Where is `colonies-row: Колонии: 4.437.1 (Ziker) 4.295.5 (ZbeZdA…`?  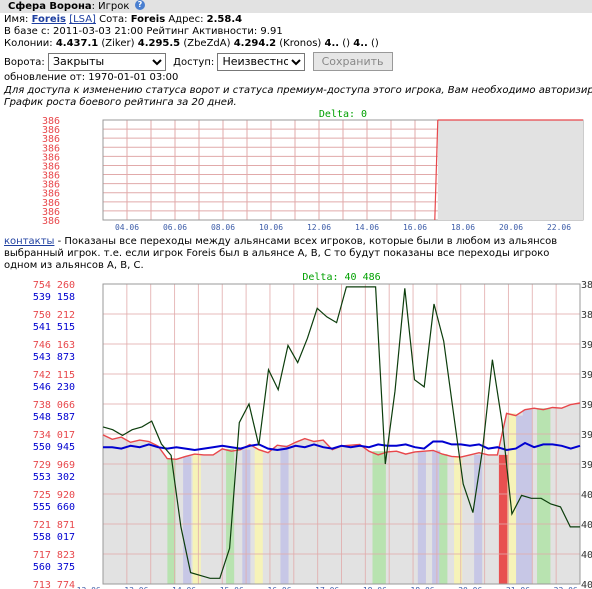 colonies-row: Колонии: 4.437.1 (Ziker) 4.295.5 (ZbeZdA… is located at coordinates (191, 43).